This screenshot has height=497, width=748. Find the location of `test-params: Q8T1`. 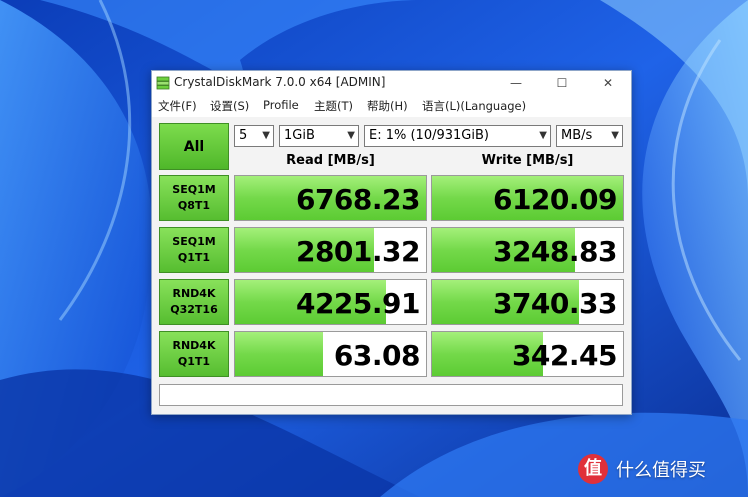

test-params: Q8T1 is located at coordinates (194, 205).